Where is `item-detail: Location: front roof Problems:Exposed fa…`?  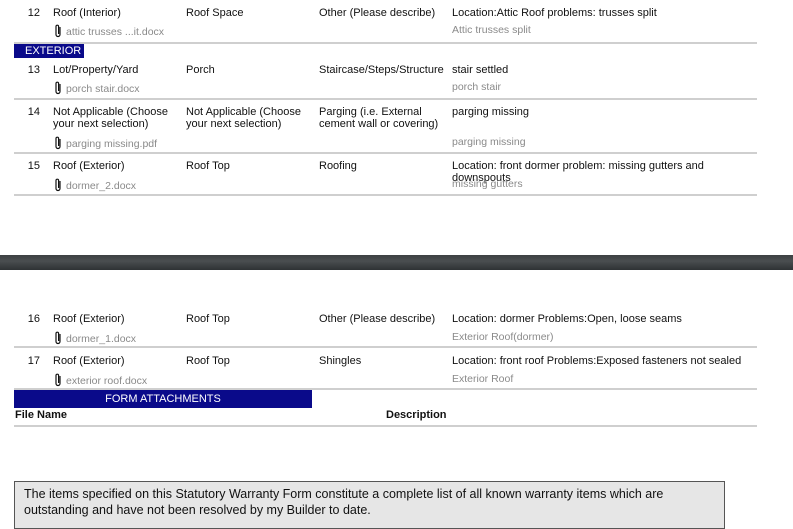 item-detail: Location: front roof Problems:Exposed fa… is located at coordinates (597, 361).